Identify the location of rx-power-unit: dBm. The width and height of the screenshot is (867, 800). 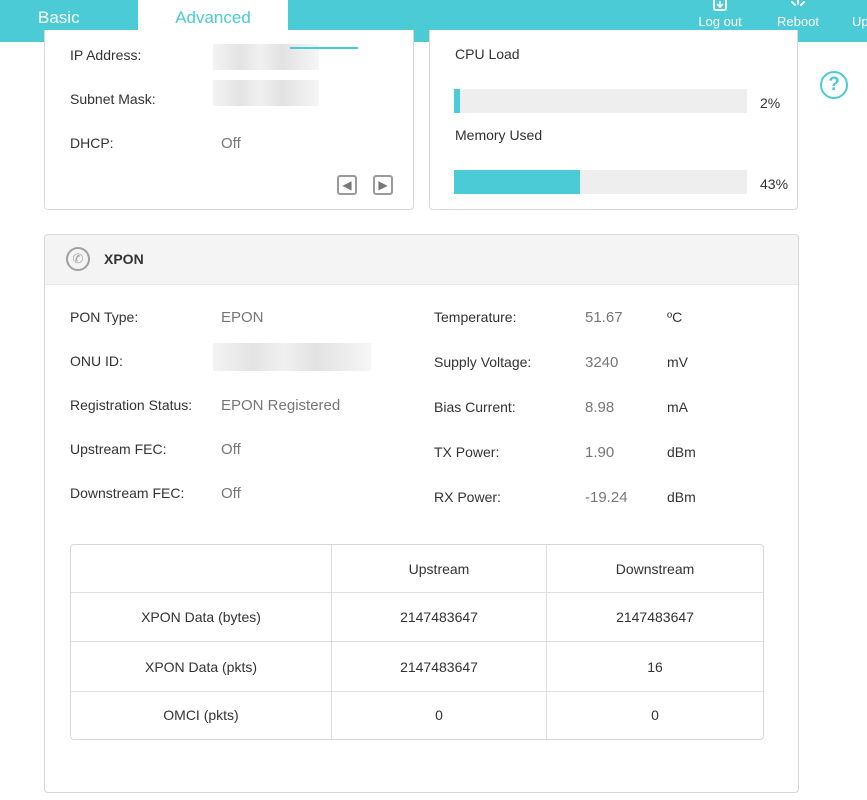
(681, 497).